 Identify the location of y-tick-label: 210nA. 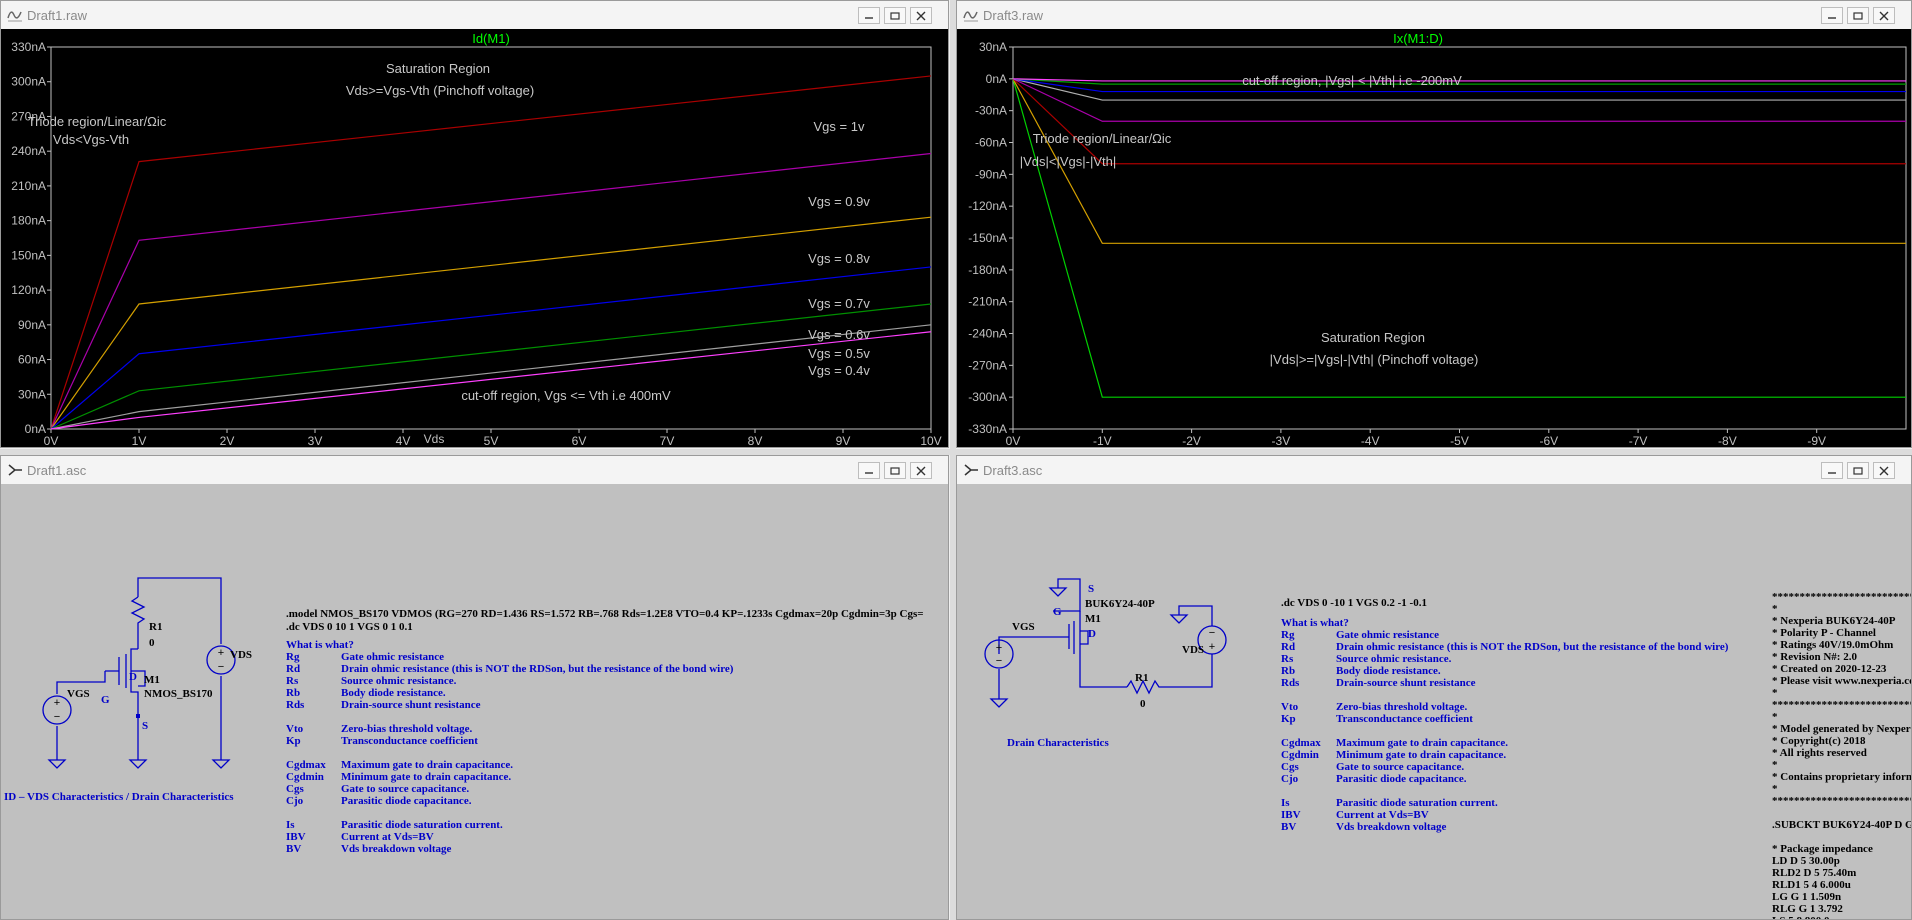
(28, 186).